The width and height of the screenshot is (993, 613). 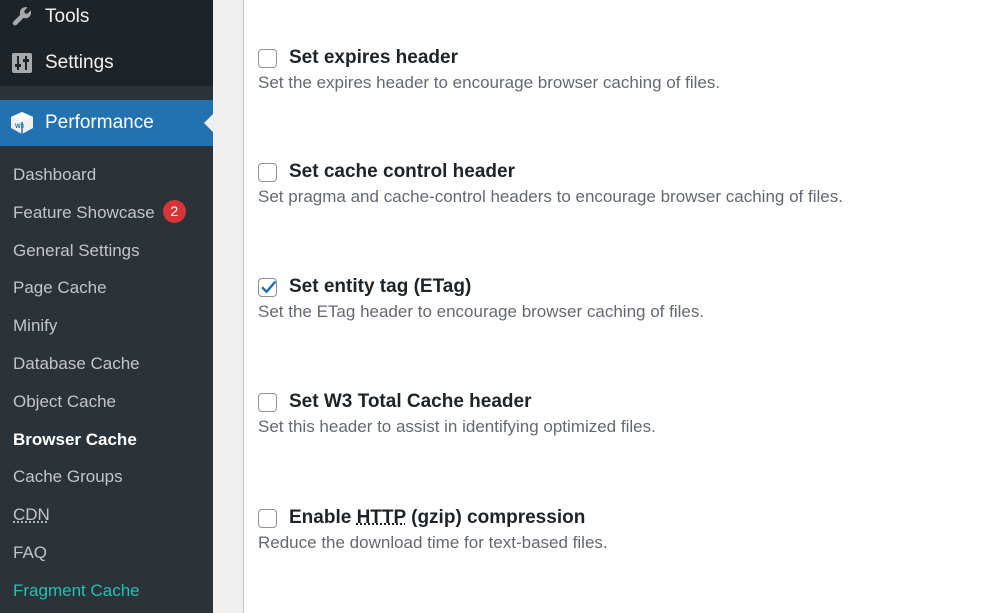 I want to click on cache-control-header-checkbox, so click(x=267, y=172).